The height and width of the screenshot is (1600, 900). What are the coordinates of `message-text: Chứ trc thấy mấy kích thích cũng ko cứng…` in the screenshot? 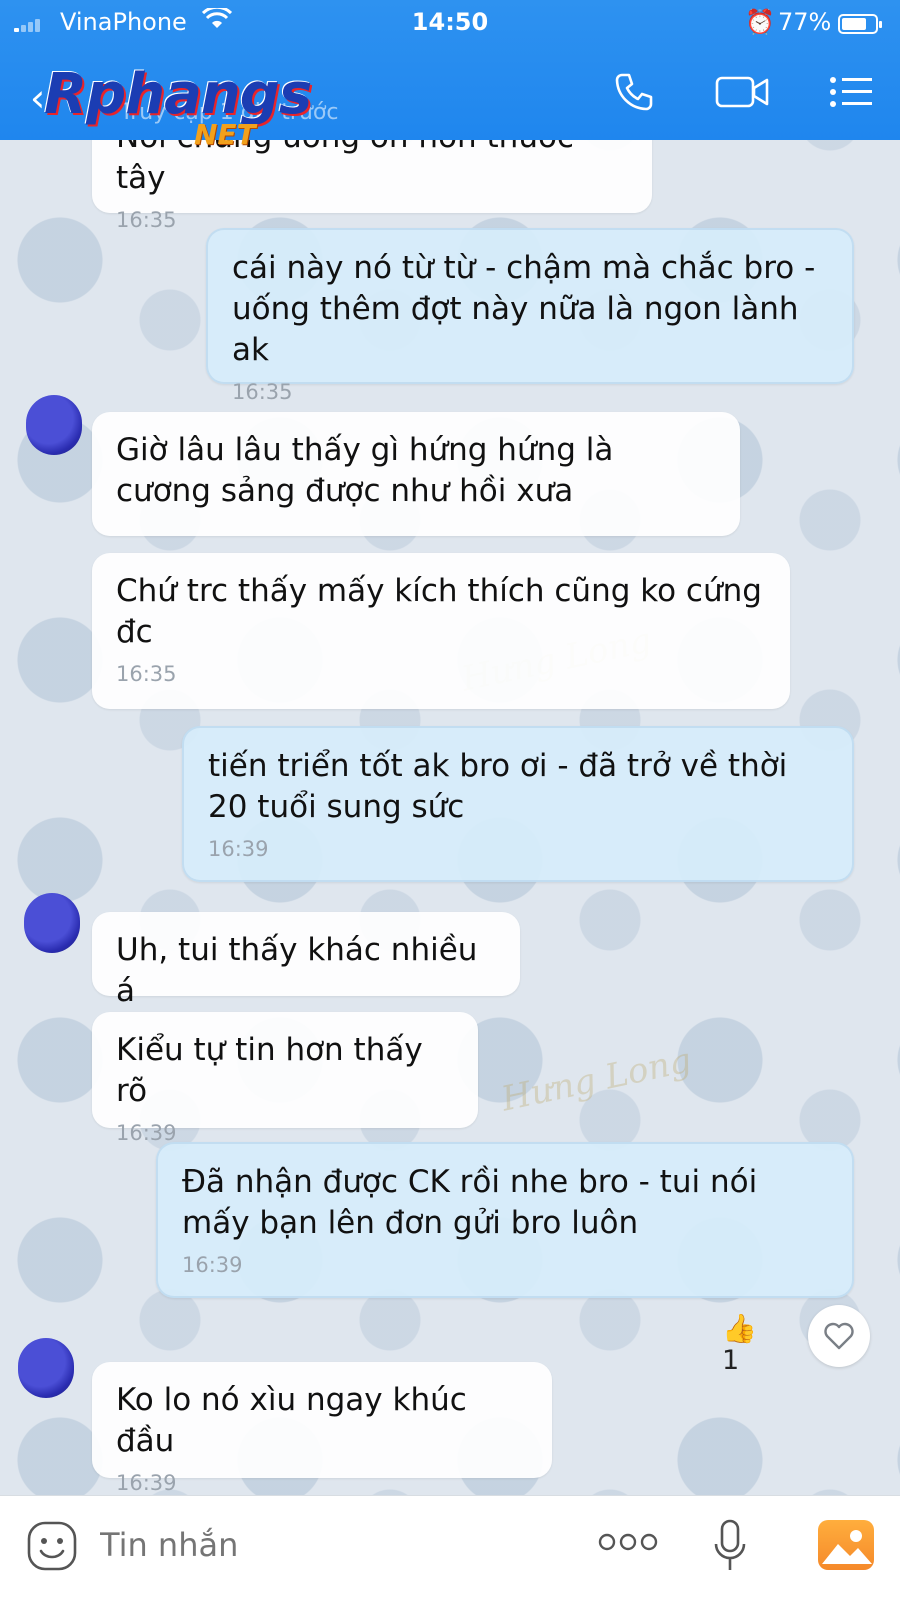 It's located at (439, 611).